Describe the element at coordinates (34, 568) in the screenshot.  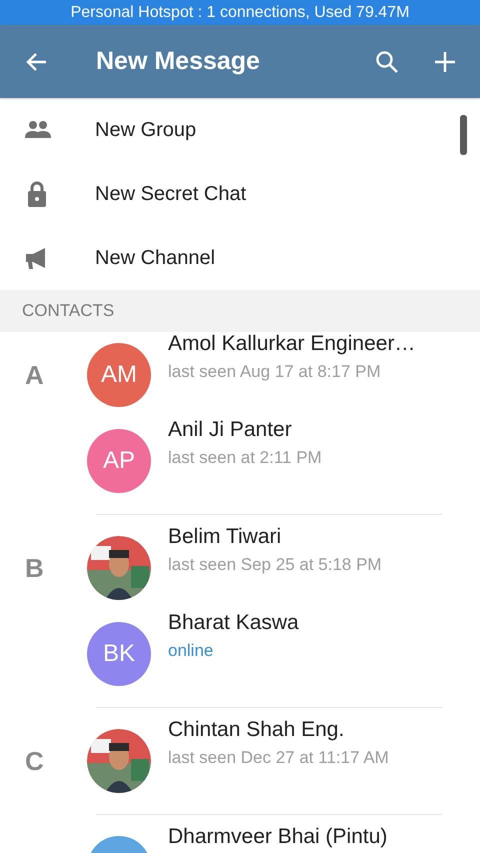
I see `index-letter: B` at that location.